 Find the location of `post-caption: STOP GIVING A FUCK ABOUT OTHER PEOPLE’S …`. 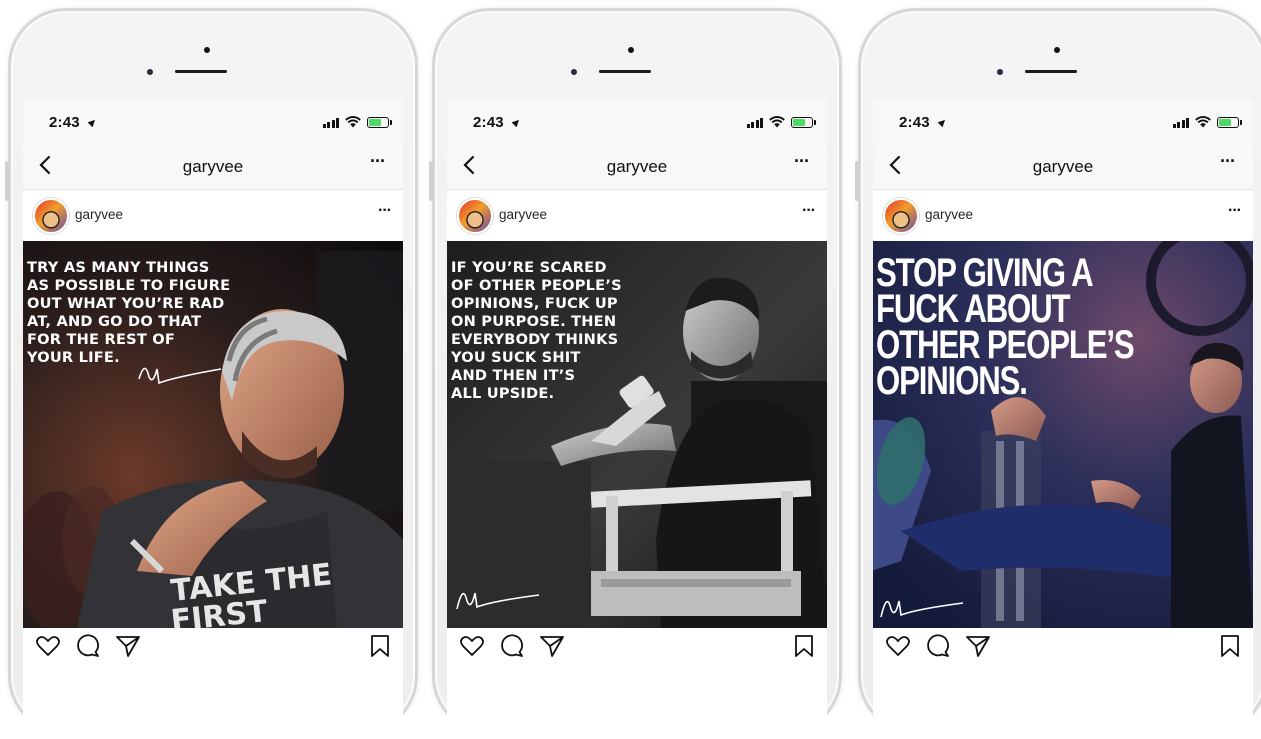

post-caption: STOP GIVING A FUCK ABOUT OTHER PEOPLE’S … is located at coordinates (1005, 327).